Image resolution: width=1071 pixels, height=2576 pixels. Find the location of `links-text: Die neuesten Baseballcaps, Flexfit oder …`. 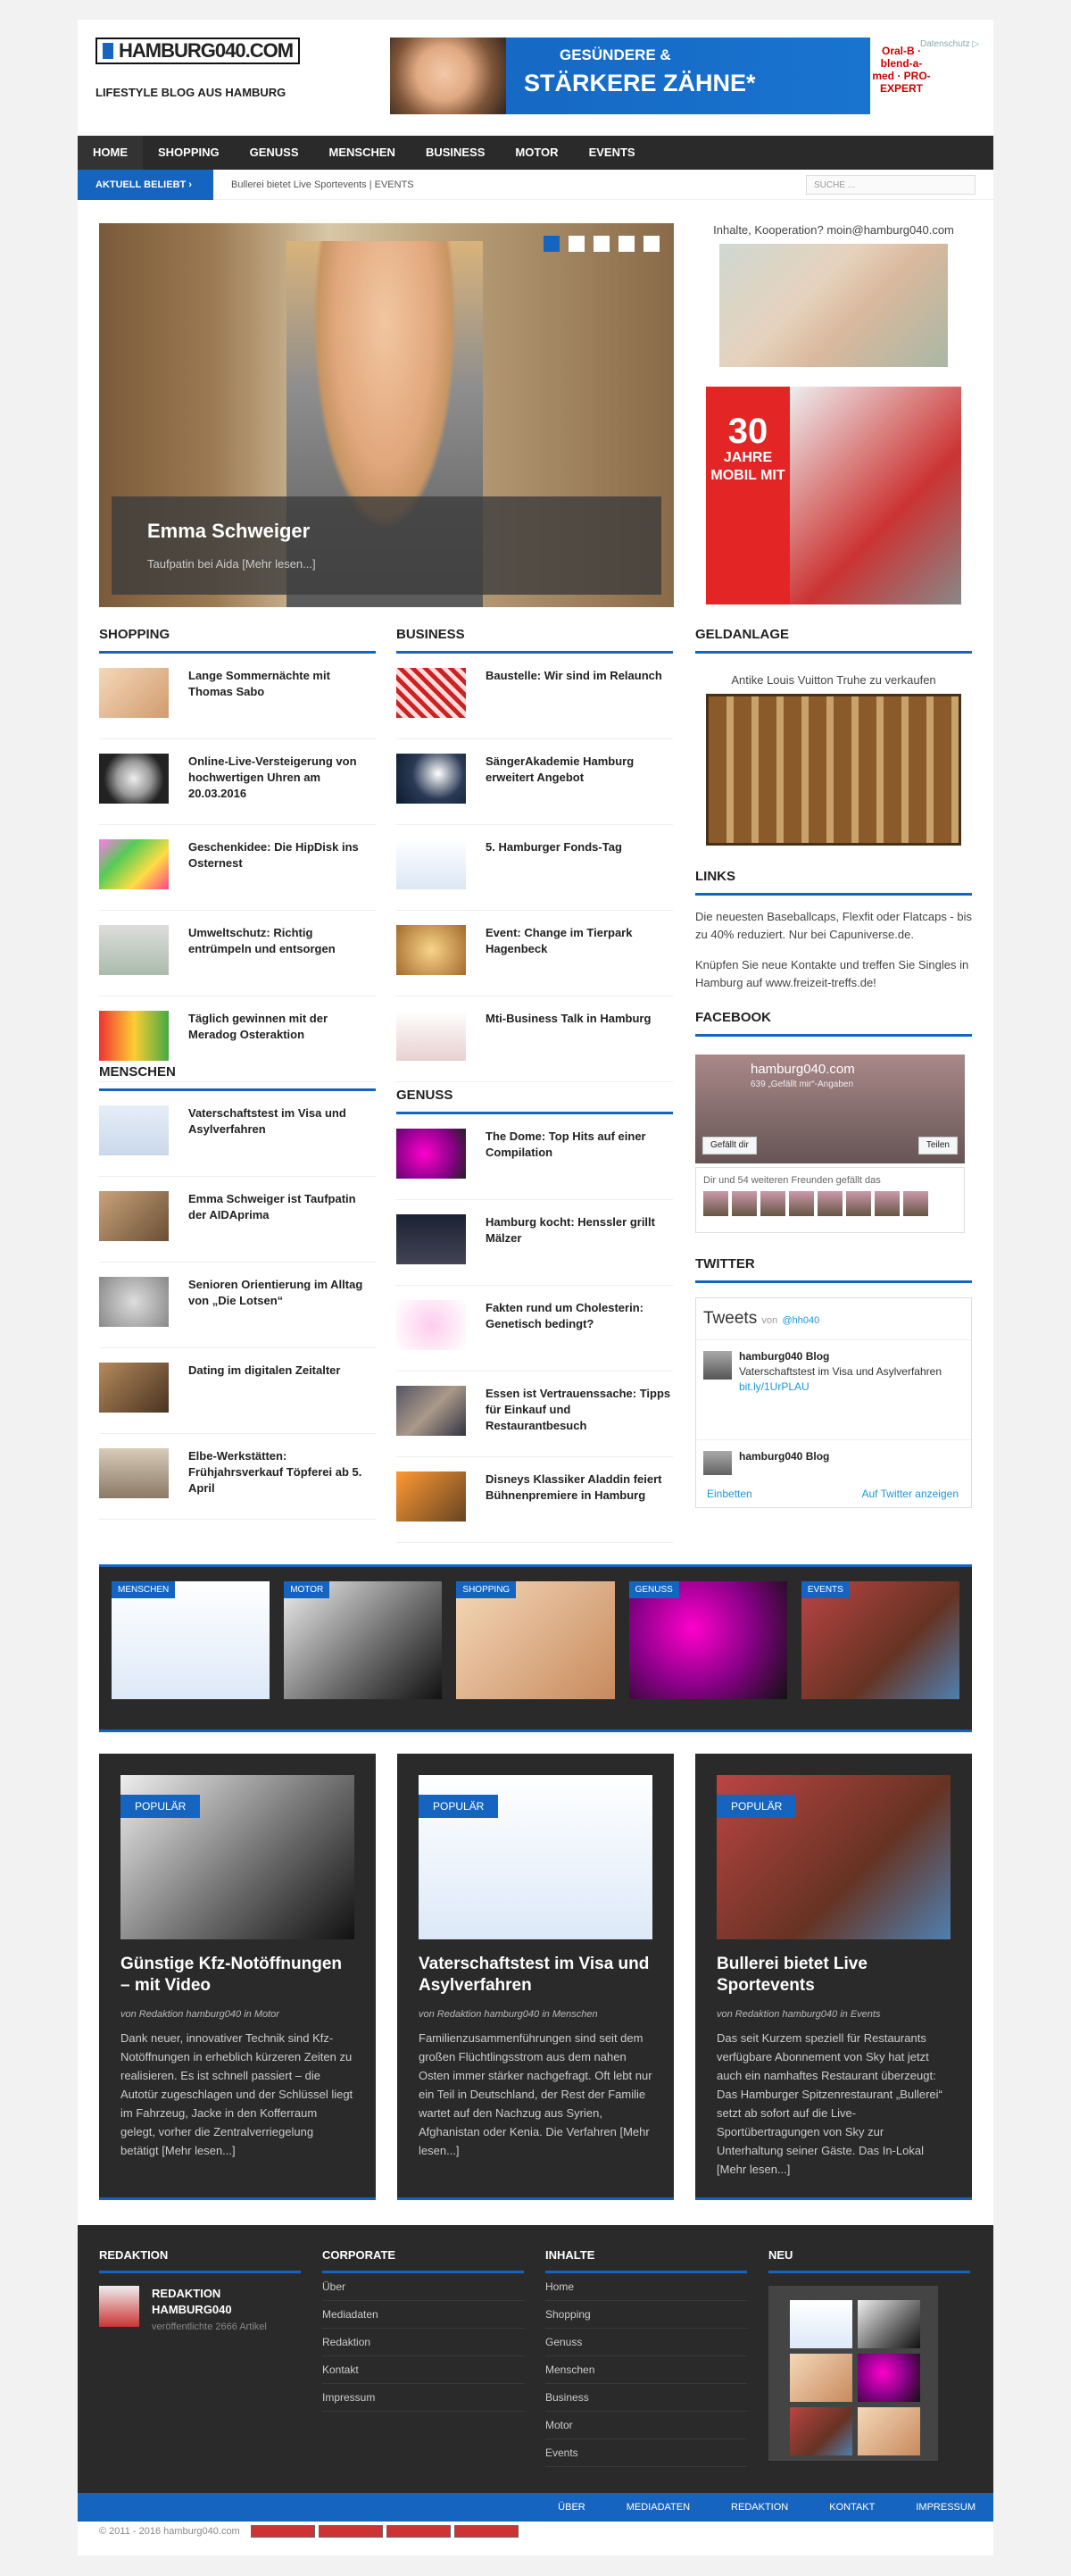

links-text: Die neuesten Baseballcaps, Flexfit oder … is located at coordinates (833, 926).